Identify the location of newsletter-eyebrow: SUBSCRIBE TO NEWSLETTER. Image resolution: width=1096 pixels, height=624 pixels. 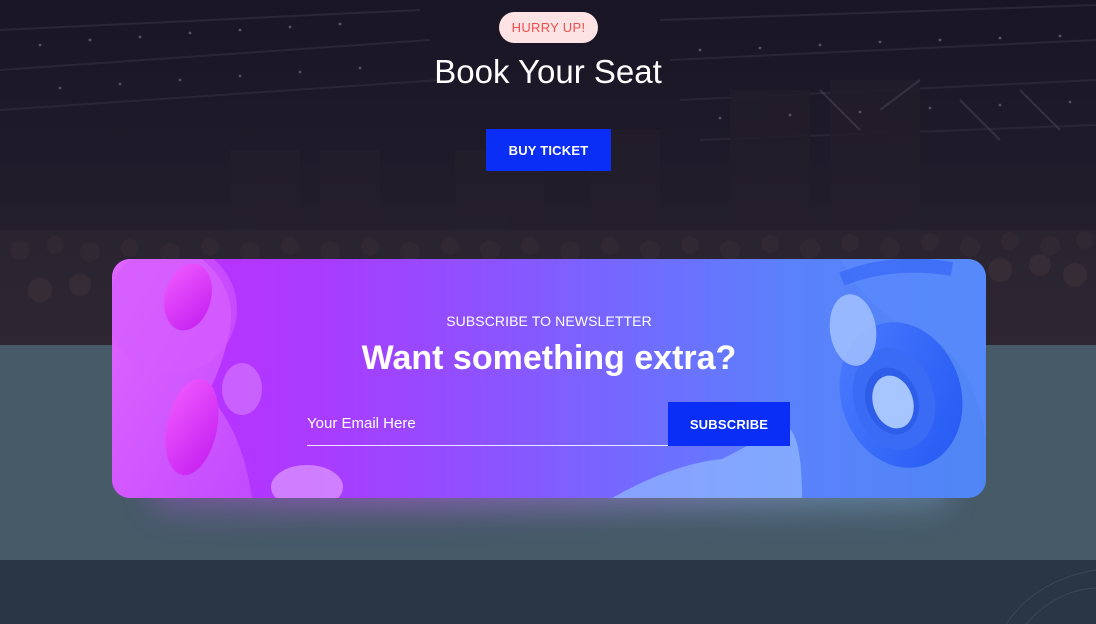
(549, 321).